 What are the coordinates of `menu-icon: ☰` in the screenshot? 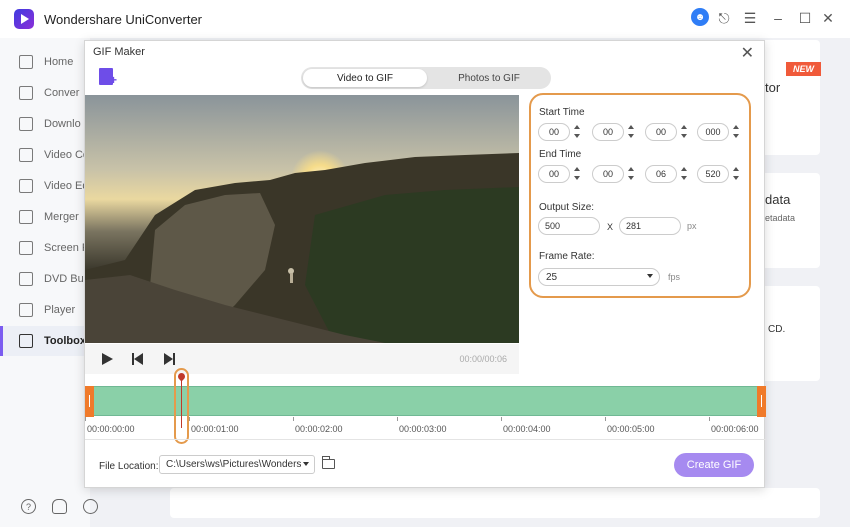 It's located at (750, 18).